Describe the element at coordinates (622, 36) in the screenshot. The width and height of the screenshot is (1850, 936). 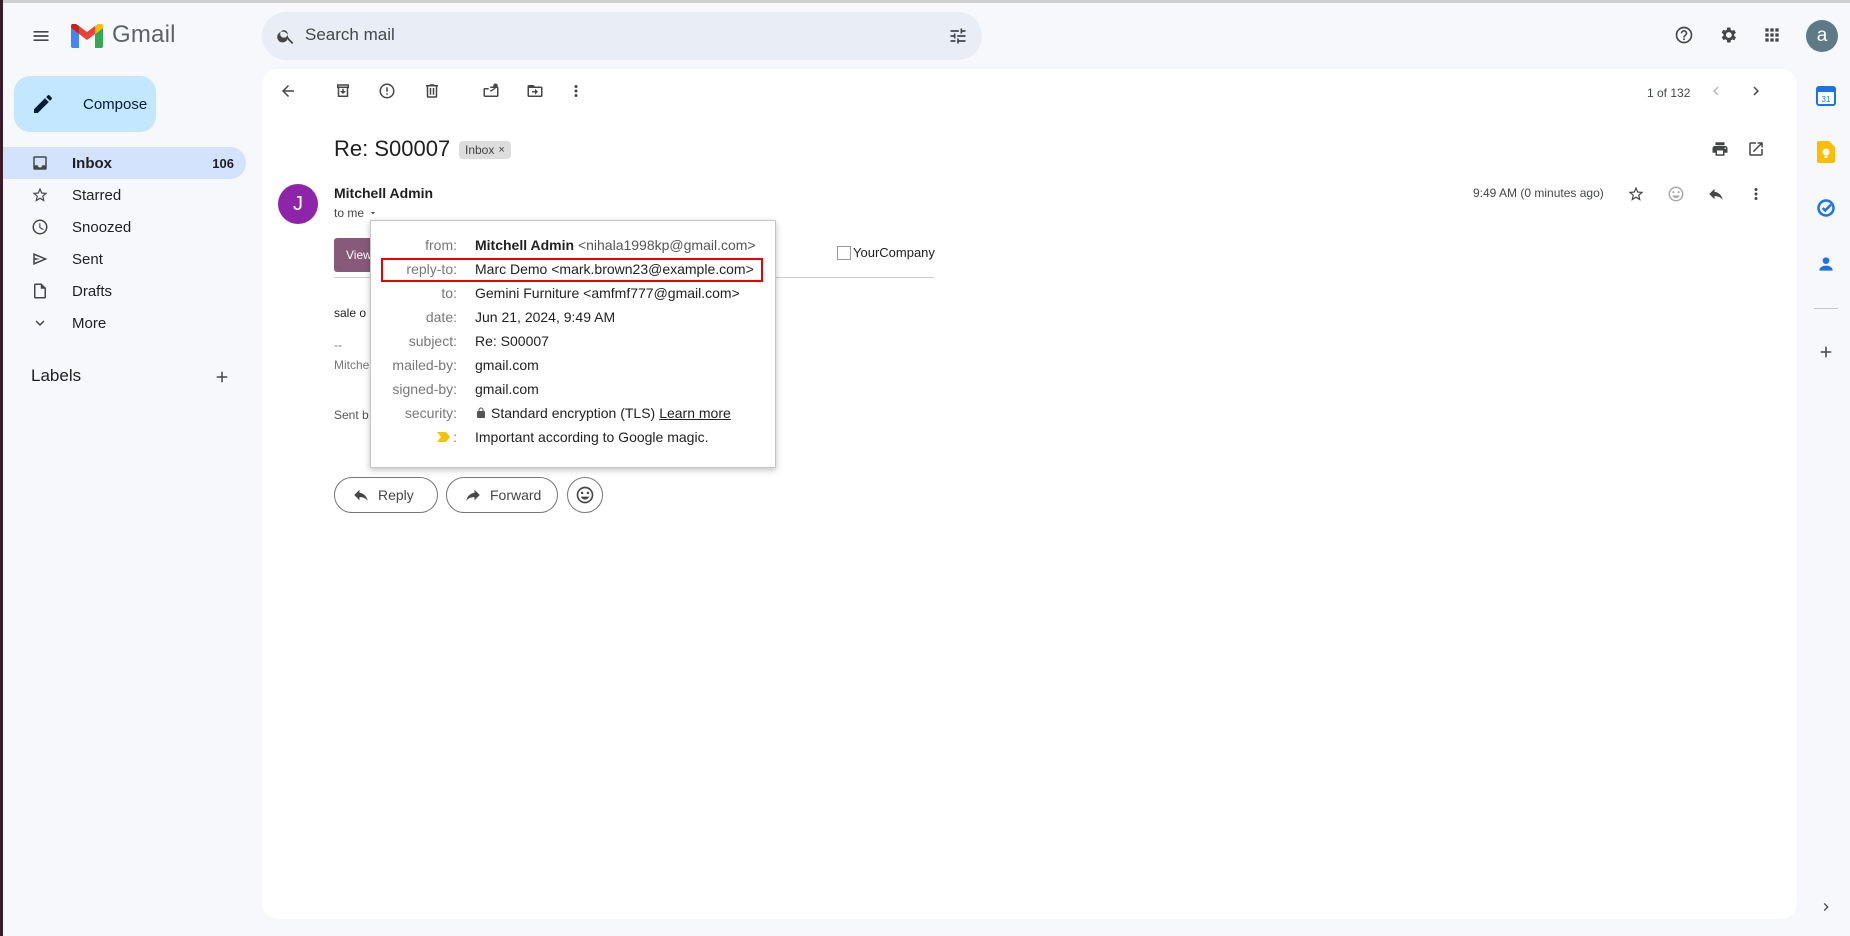
I see `search-bar: Search mail` at that location.